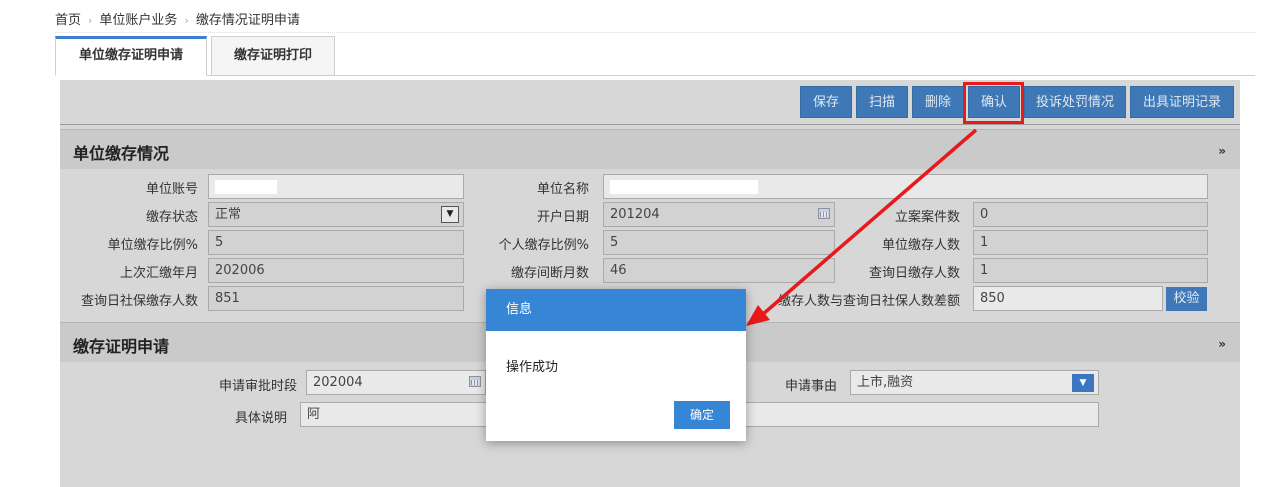 This screenshot has width=1269, height=487. What do you see at coordinates (993, 103) in the screenshot?
I see `annotation-highlight-box` at bounding box center [993, 103].